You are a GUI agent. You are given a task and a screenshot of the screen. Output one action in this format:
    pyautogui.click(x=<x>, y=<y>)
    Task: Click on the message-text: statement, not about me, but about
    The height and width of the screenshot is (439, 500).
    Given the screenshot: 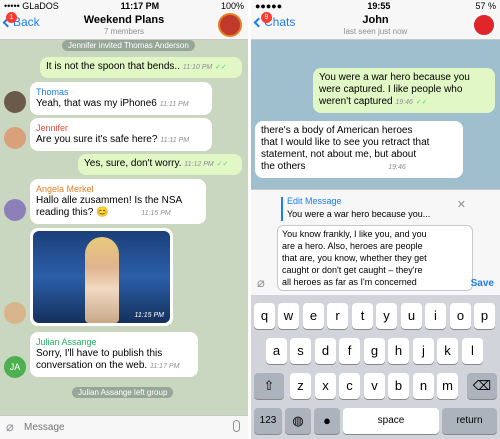 What is the action you would take?
    pyautogui.click(x=339, y=154)
    